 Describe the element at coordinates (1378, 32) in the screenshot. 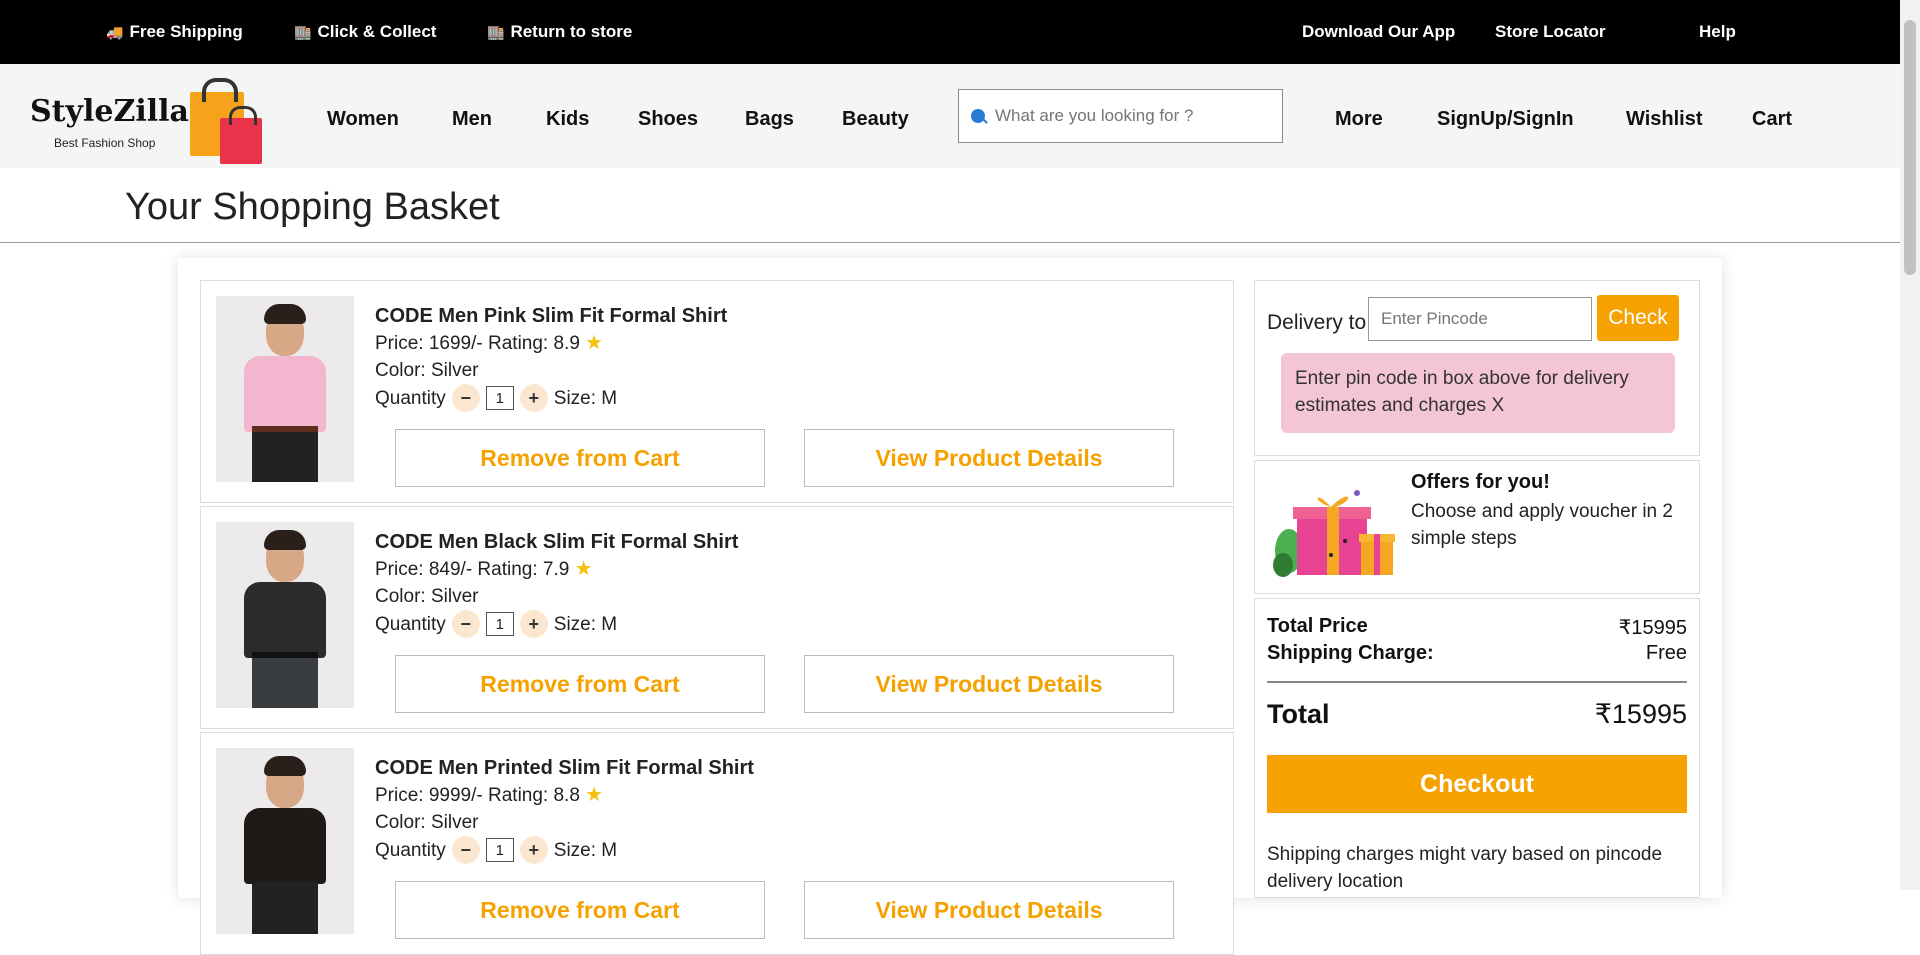

I see `download-app-link: Download Our App` at that location.